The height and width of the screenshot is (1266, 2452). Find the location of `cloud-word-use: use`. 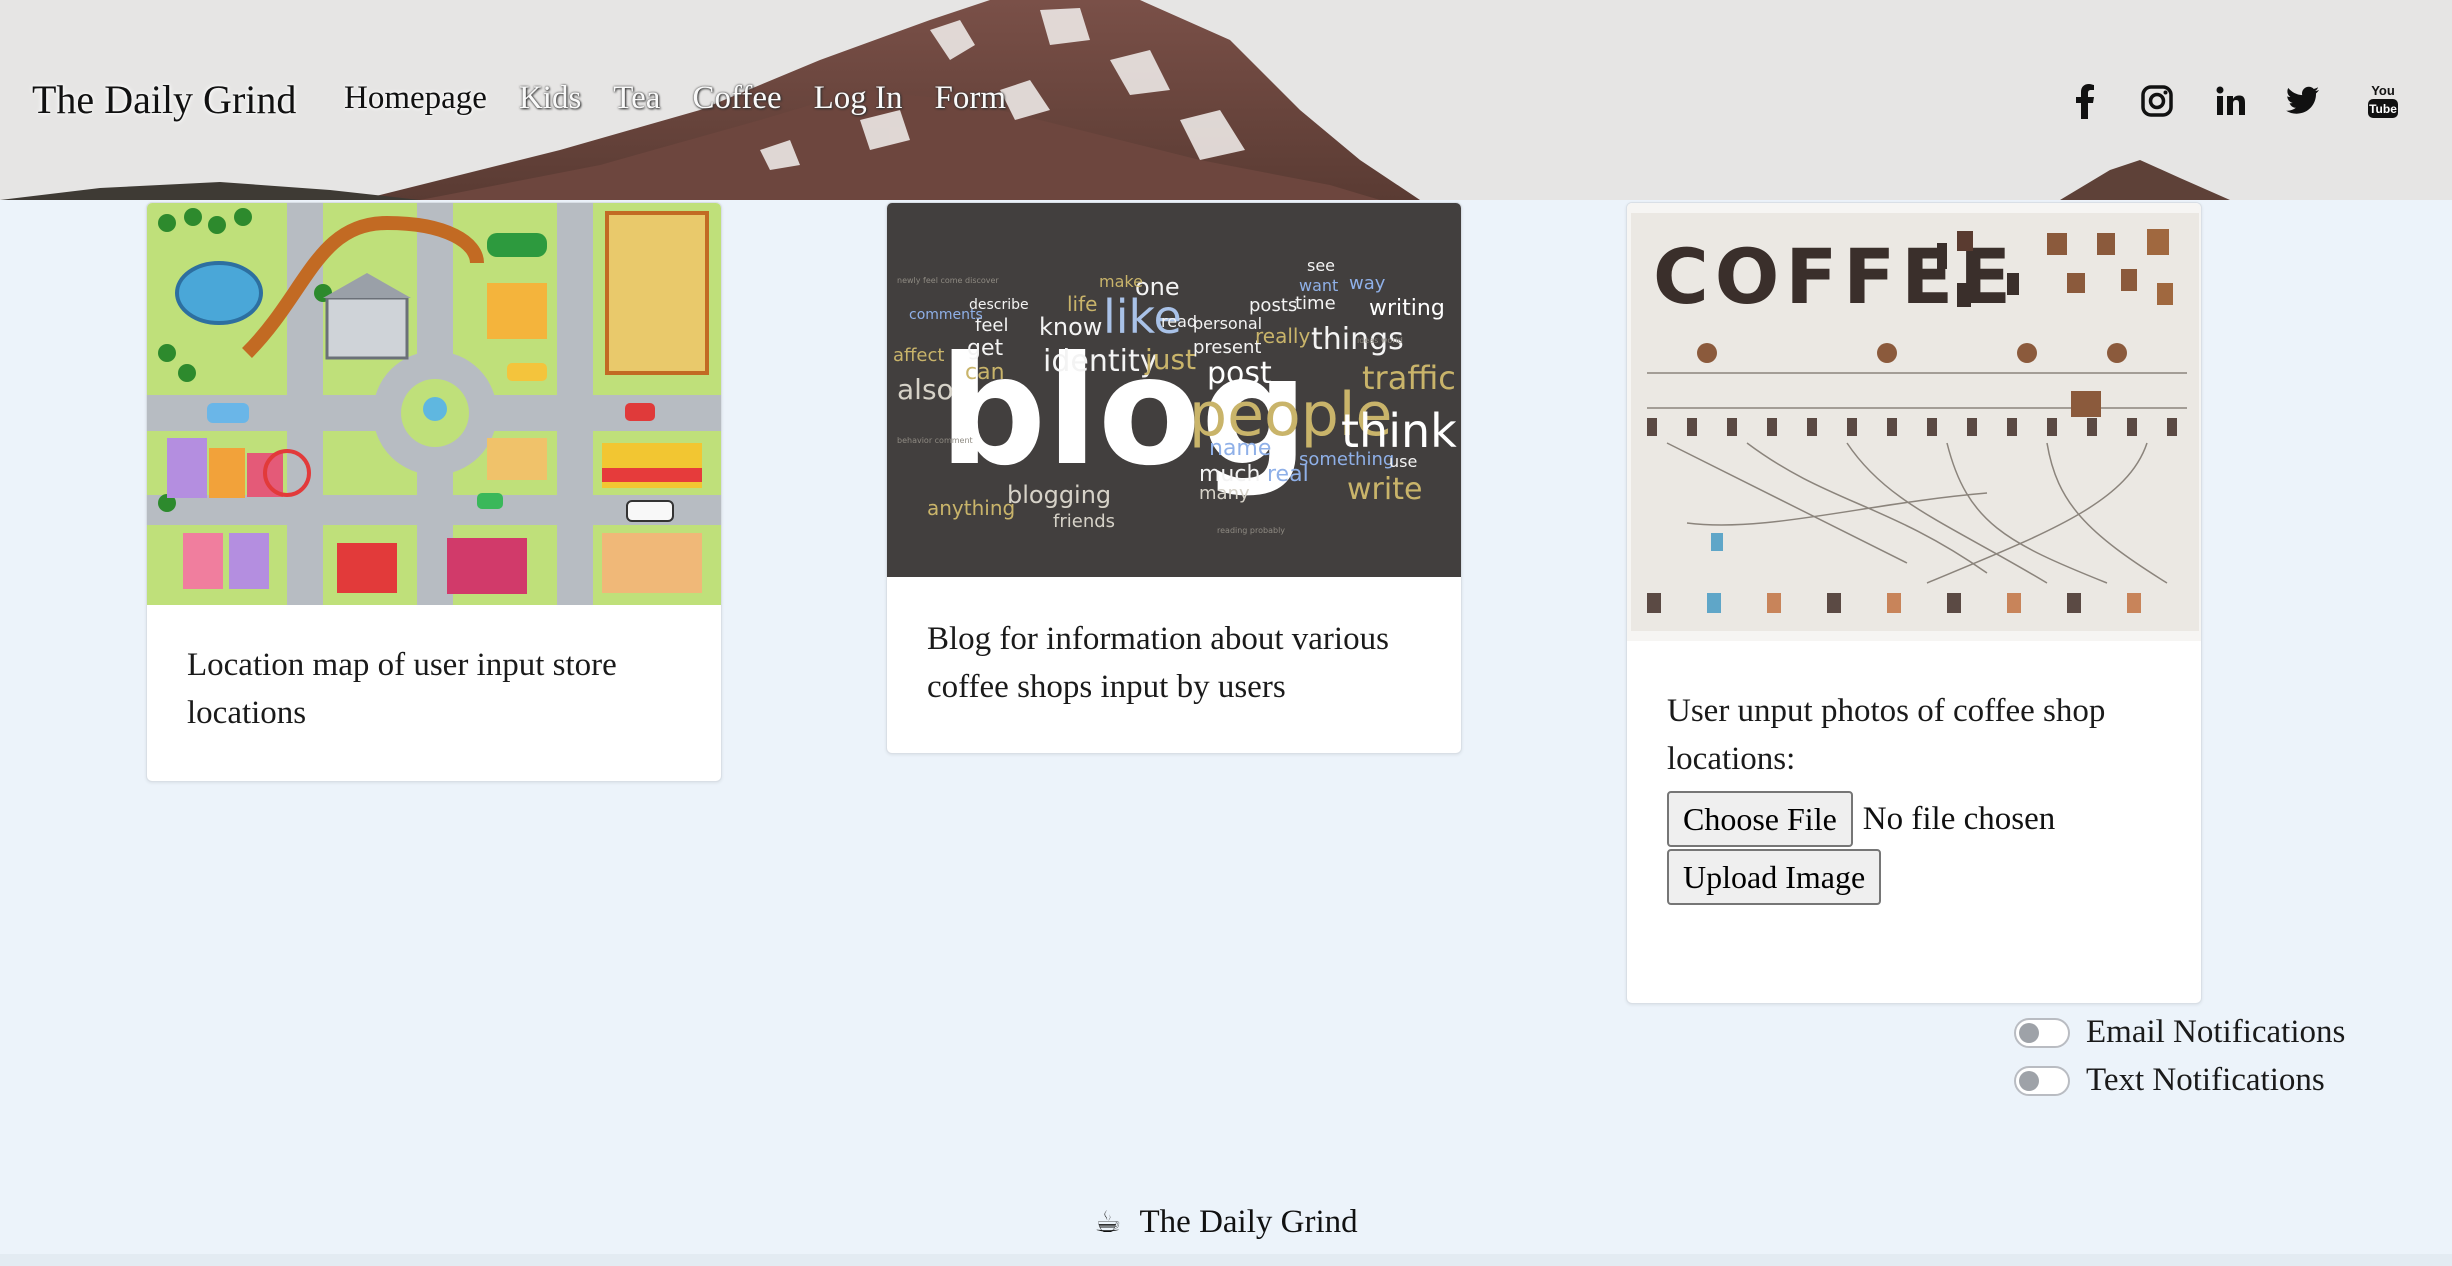

cloud-word-use: use is located at coordinates (1403, 461).